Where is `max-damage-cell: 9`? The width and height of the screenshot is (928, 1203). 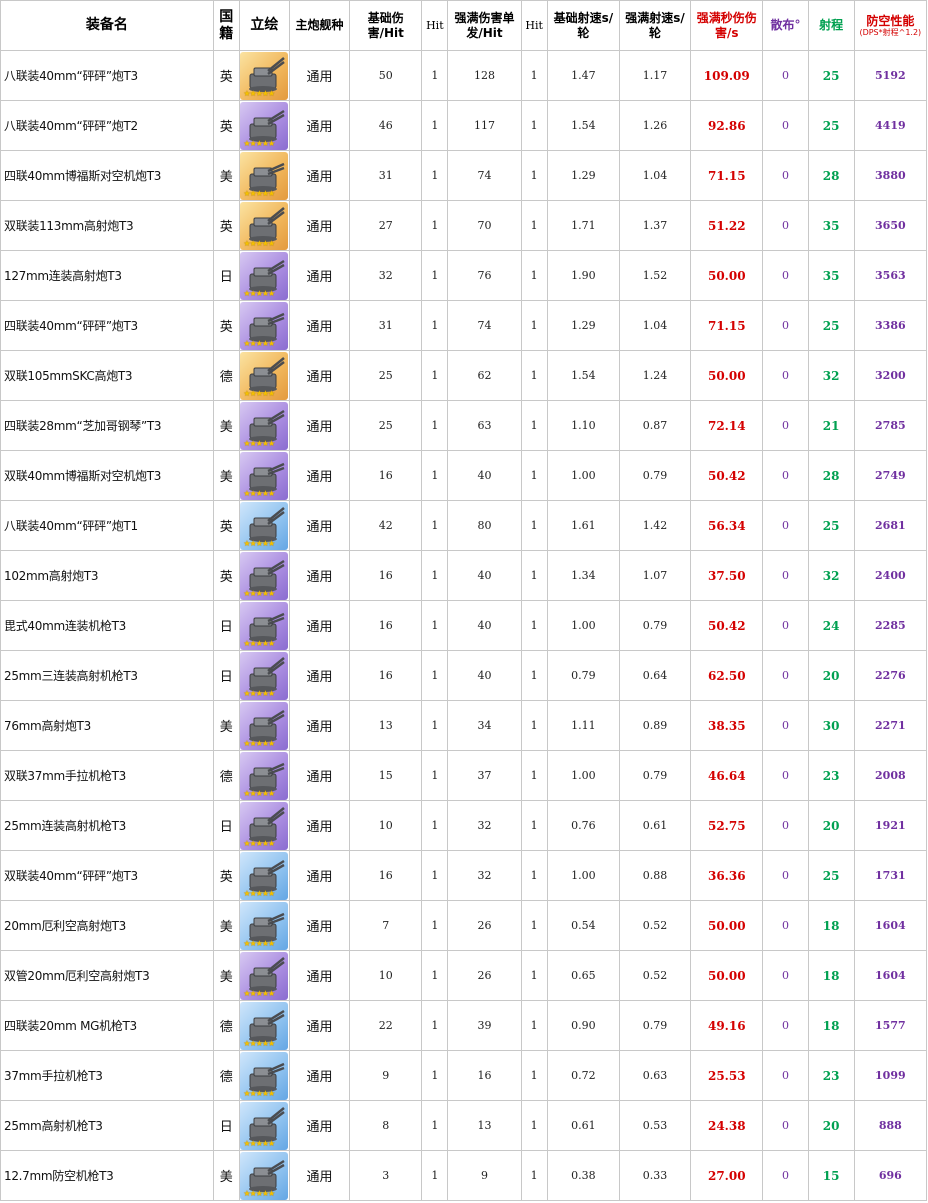 max-damage-cell: 9 is located at coordinates (484, 1175).